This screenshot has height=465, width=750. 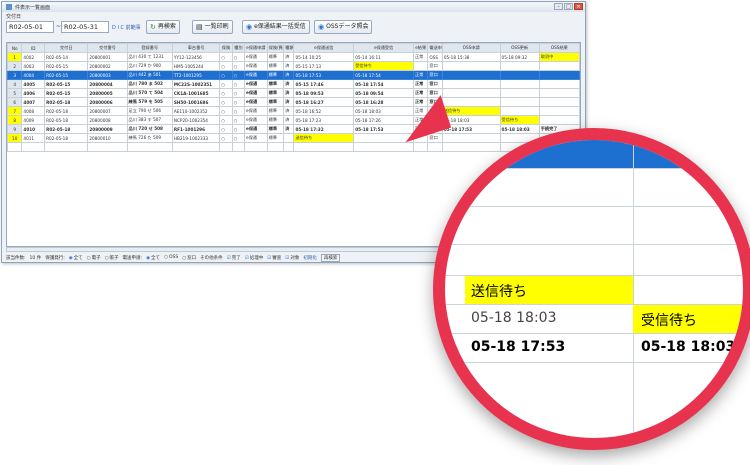 I want to click on reset-link: 初期化, so click(x=310, y=258).